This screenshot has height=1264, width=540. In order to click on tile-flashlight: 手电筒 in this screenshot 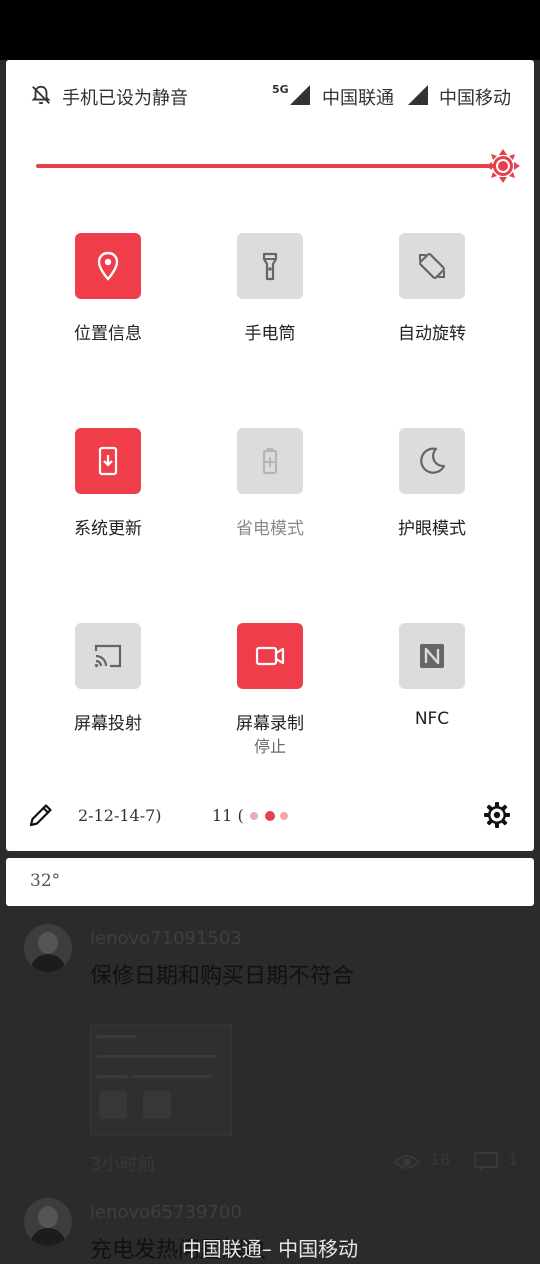, I will do `click(270, 308)`.